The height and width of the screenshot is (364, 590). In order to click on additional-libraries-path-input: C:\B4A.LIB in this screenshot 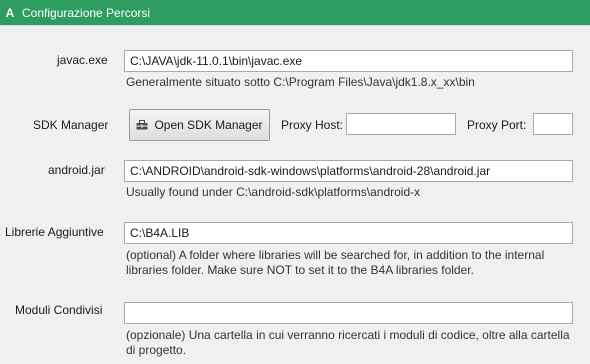, I will do `click(348, 233)`.